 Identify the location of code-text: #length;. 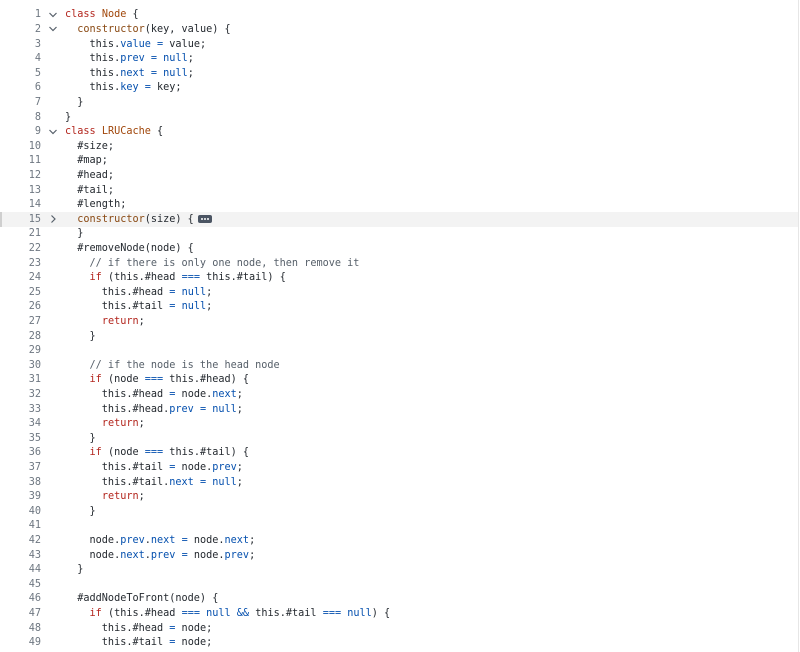
(95, 204).